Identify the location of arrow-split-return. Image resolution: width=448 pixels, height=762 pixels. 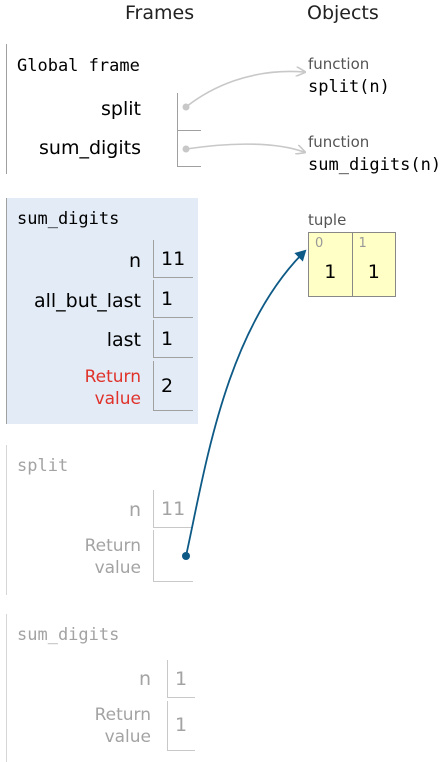
(246, 403).